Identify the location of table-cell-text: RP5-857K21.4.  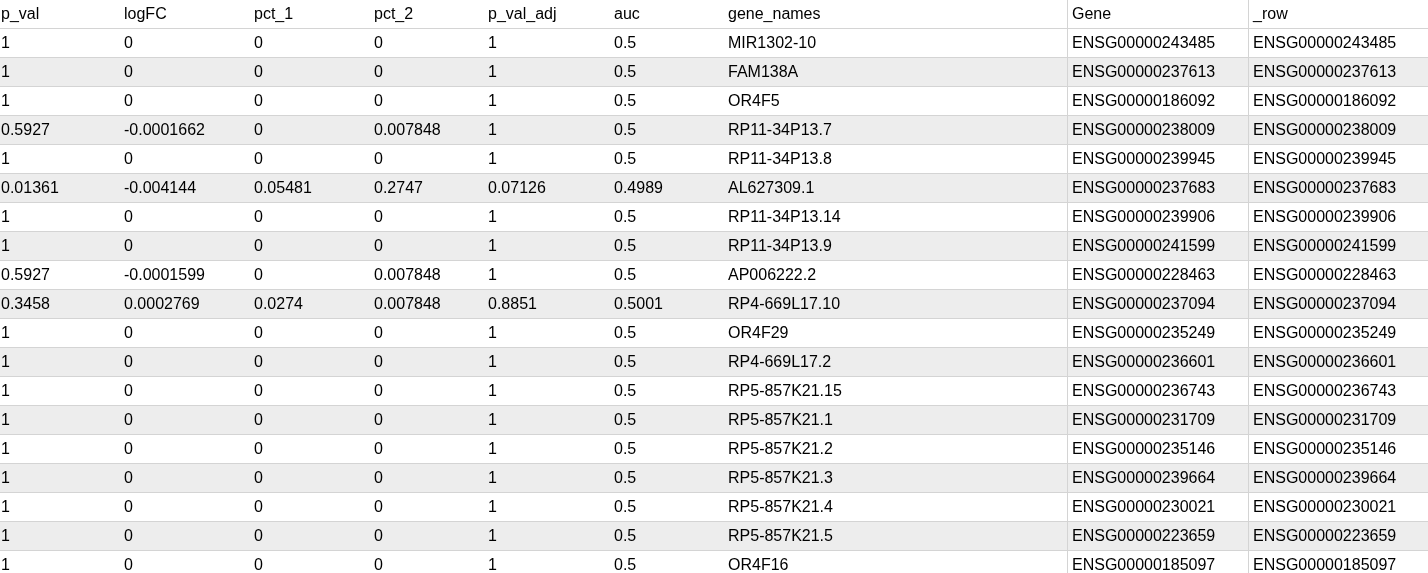
(780, 507).